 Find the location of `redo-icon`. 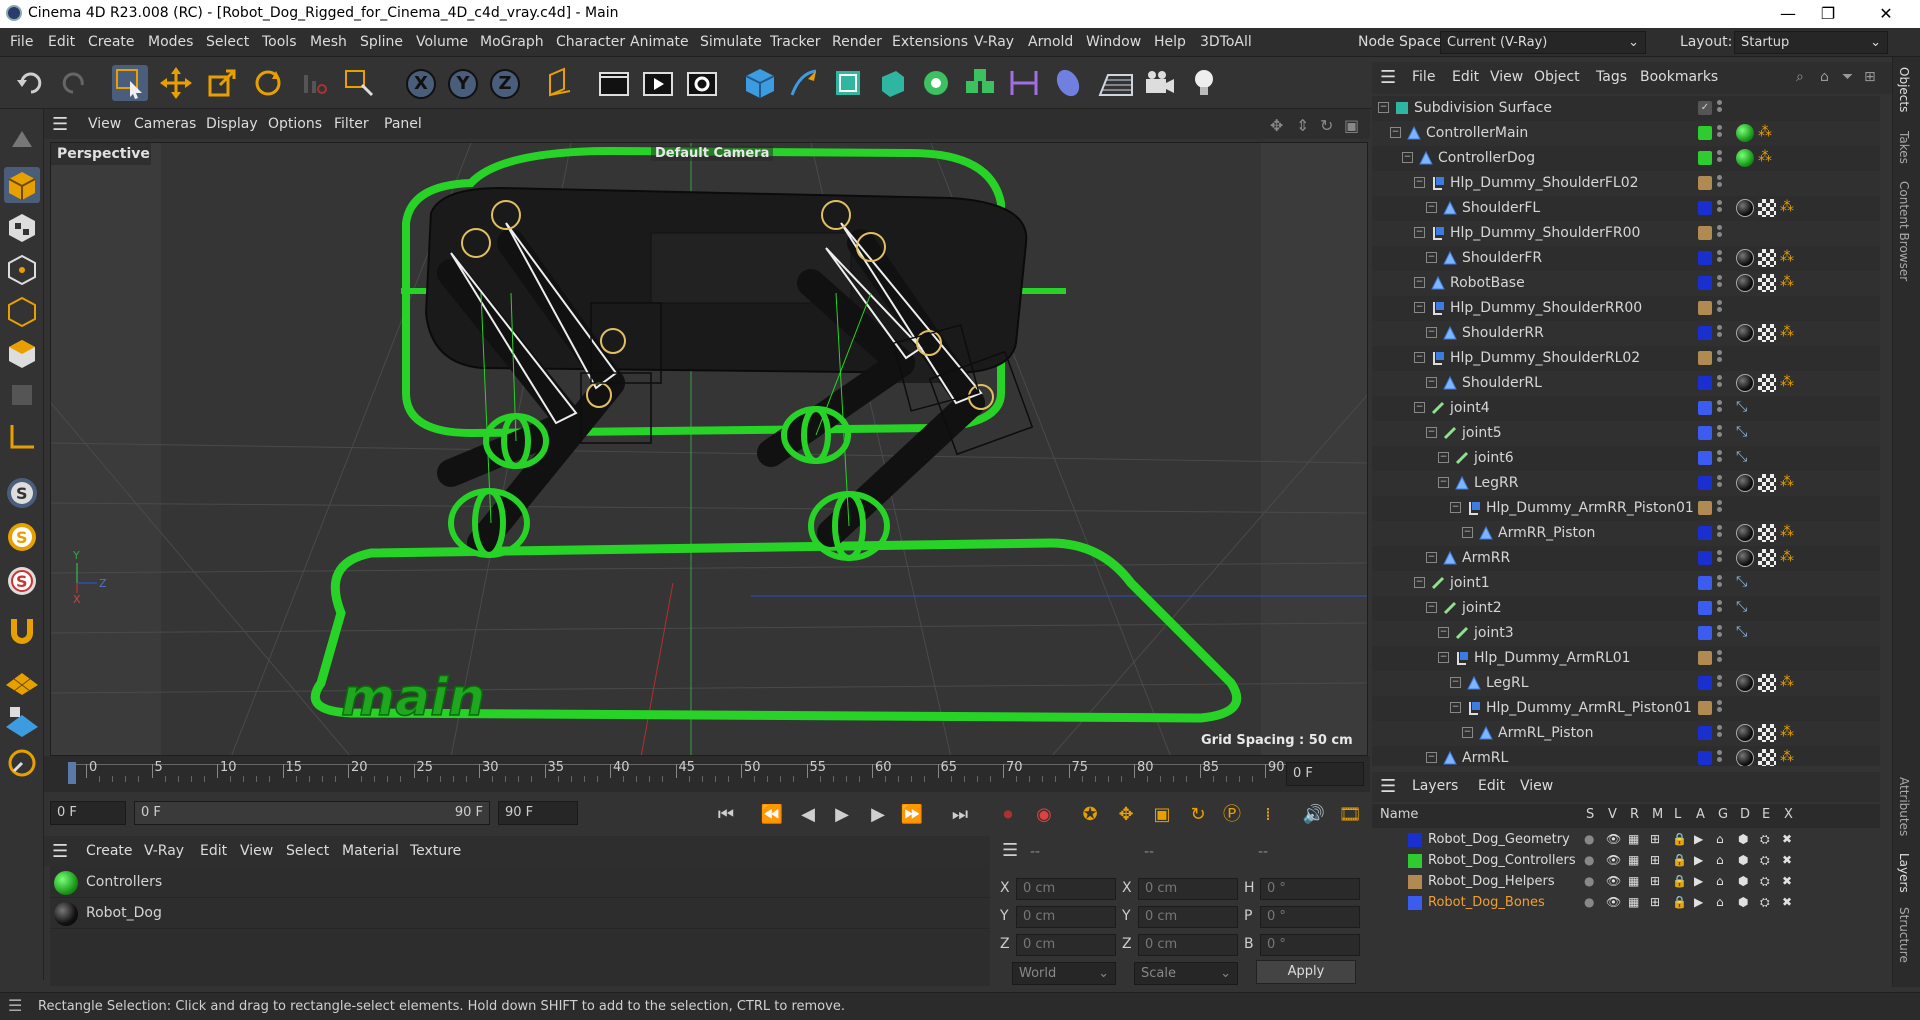

redo-icon is located at coordinates (74, 83).